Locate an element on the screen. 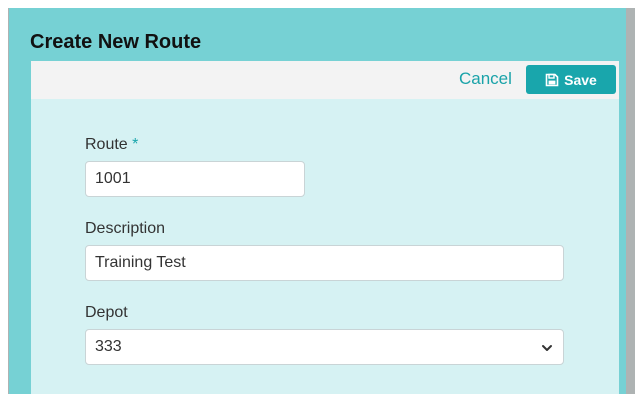 Image resolution: width=635 pixels, height=394 pixels. route-label-text: Route is located at coordinates (106, 144).